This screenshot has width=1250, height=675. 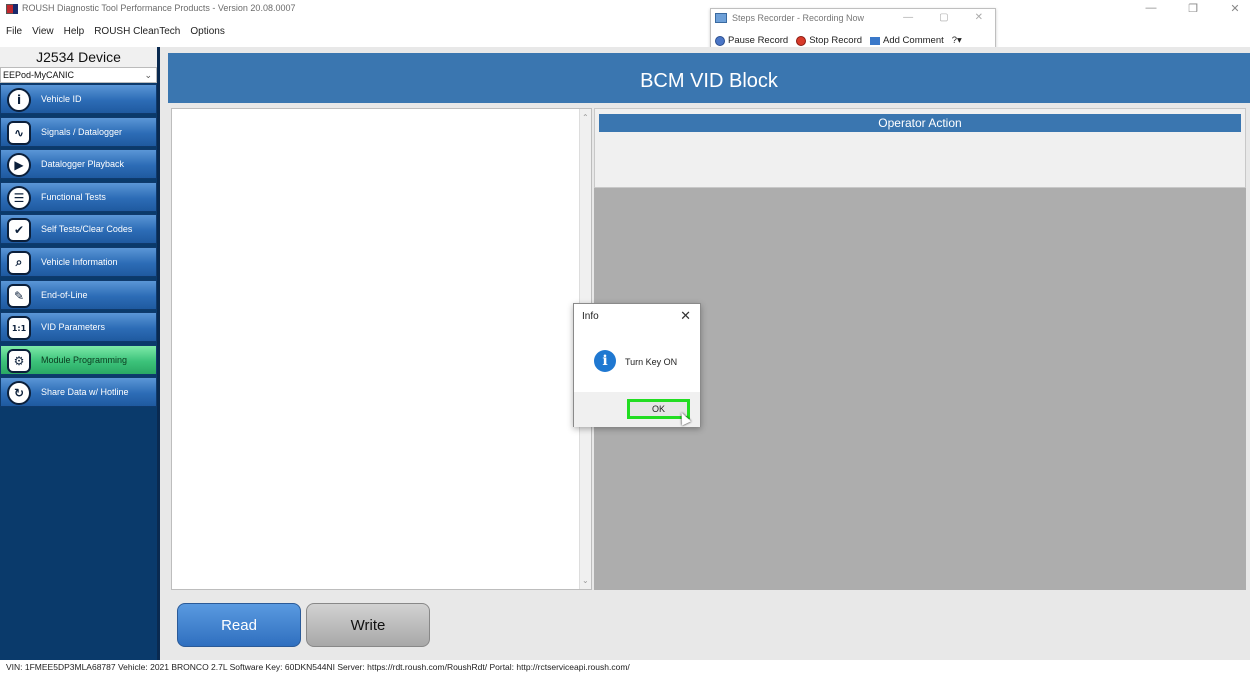 I want to click on sidebar-item-label: VID Parameters, so click(x=73, y=327).